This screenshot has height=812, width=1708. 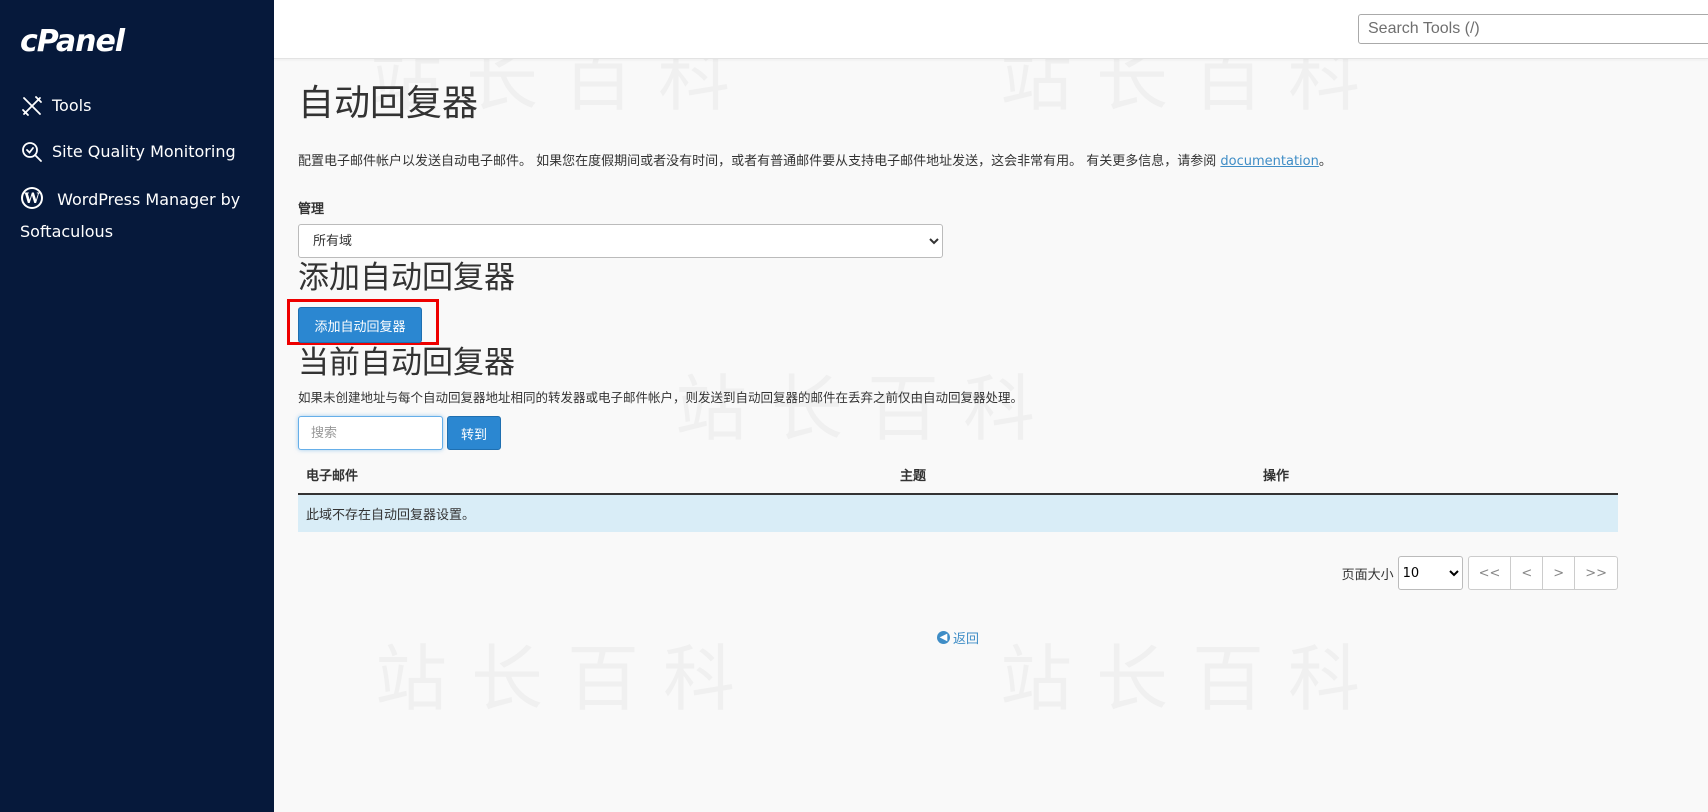 What do you see at coordinates (1436, 475) in the screenshot?
I see `column-header-actions: 操作` at bounding box center [1436, 475].